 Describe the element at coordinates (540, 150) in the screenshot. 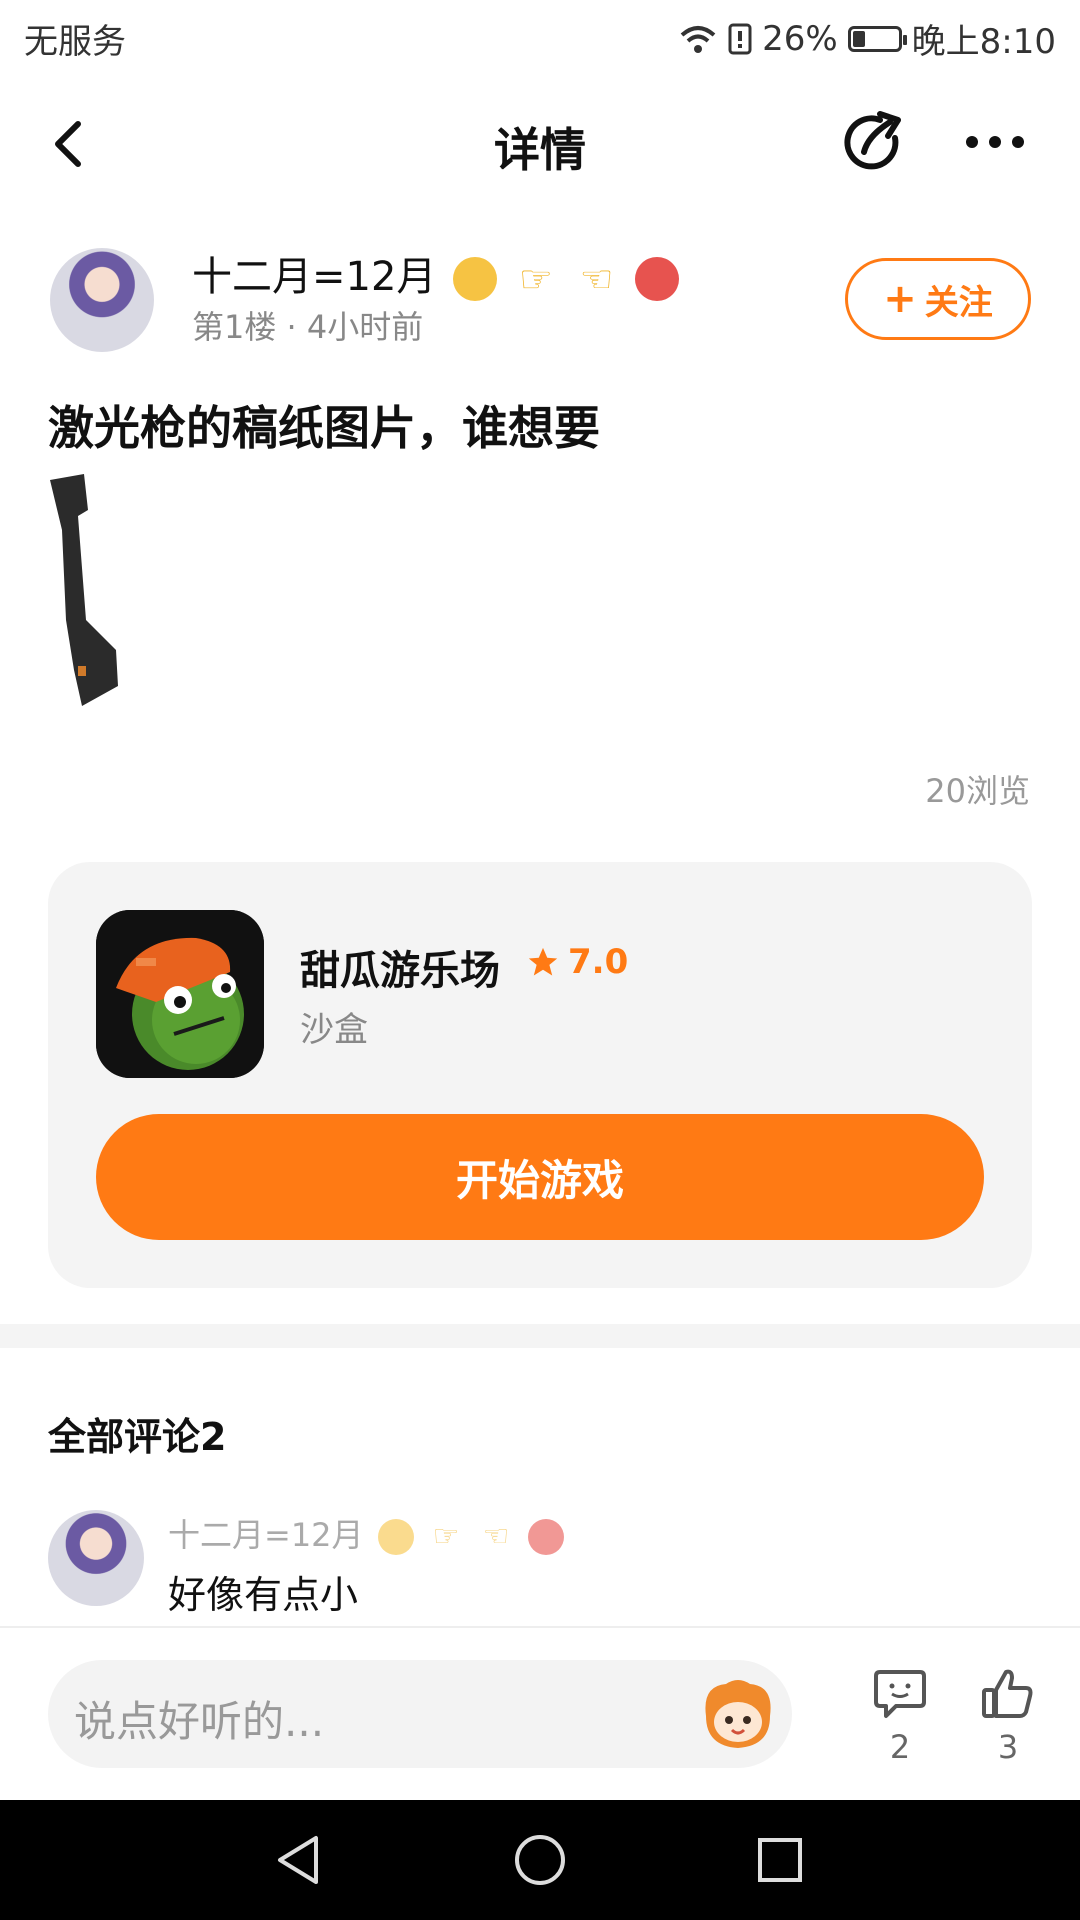

I see `page-title: 详情` at that location.